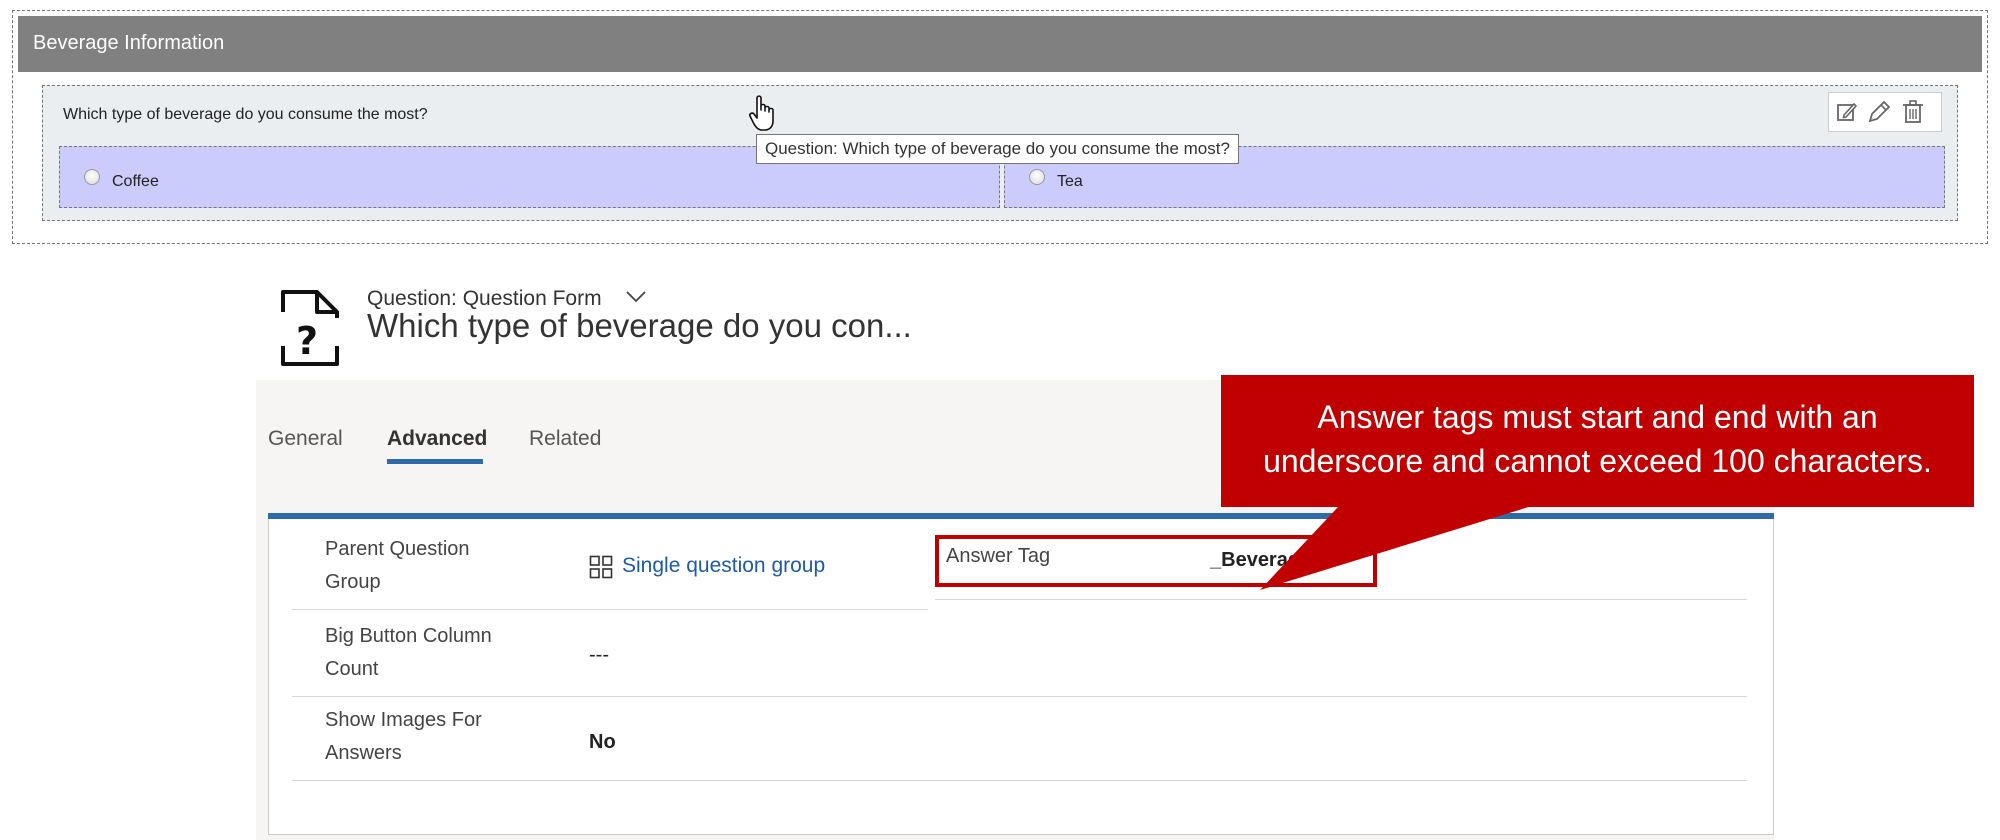 The height and width of the screenshot is (840, 2000). Describe the element at coordinates (408, 653) in the screenshot. I see `field-label: Big Button Column Count` at that location.